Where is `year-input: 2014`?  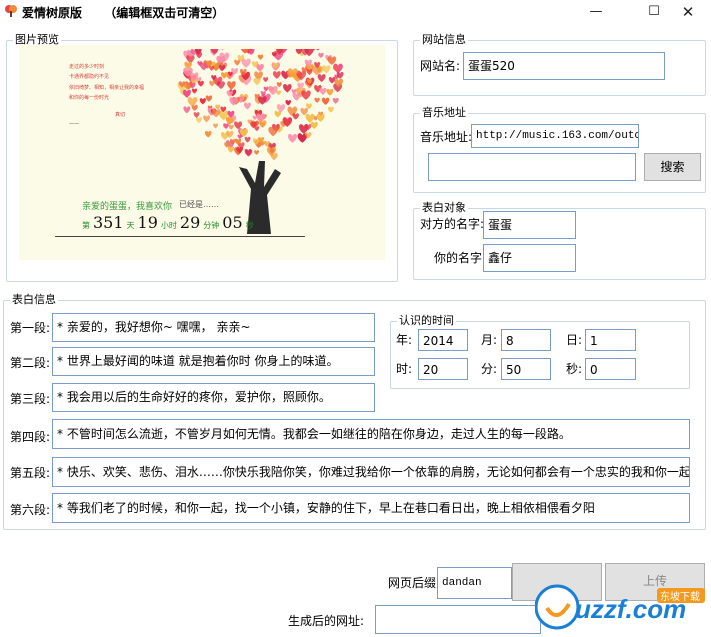 year-input: 2014 is located at coordinates (443, 340).